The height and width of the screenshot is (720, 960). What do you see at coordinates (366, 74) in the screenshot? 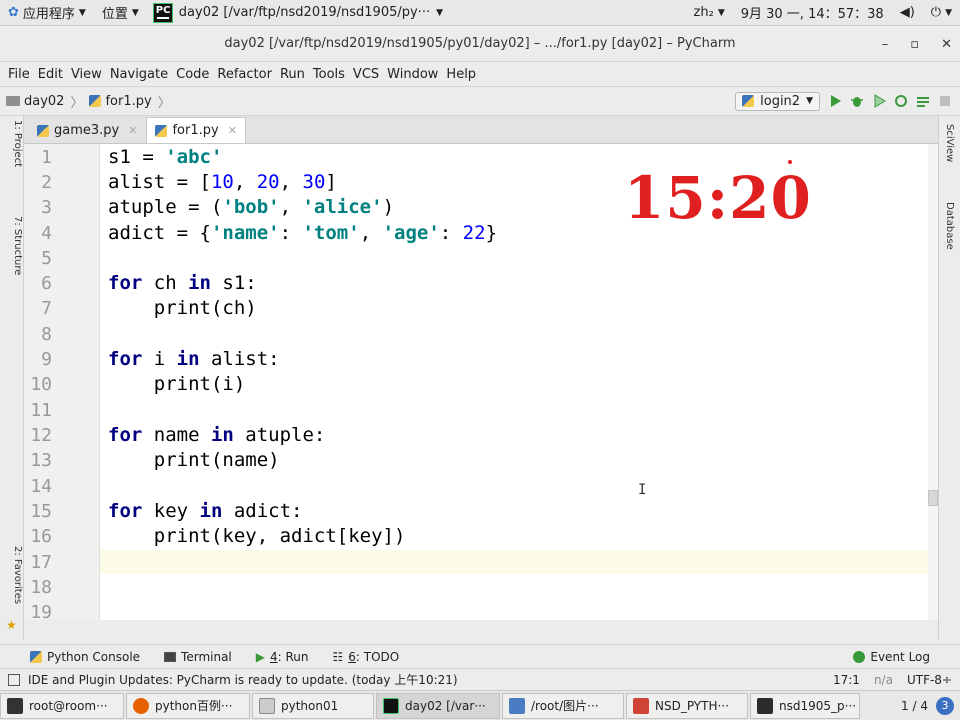
I see `menu-vcs: VCS` at bounding box center [366, 74].